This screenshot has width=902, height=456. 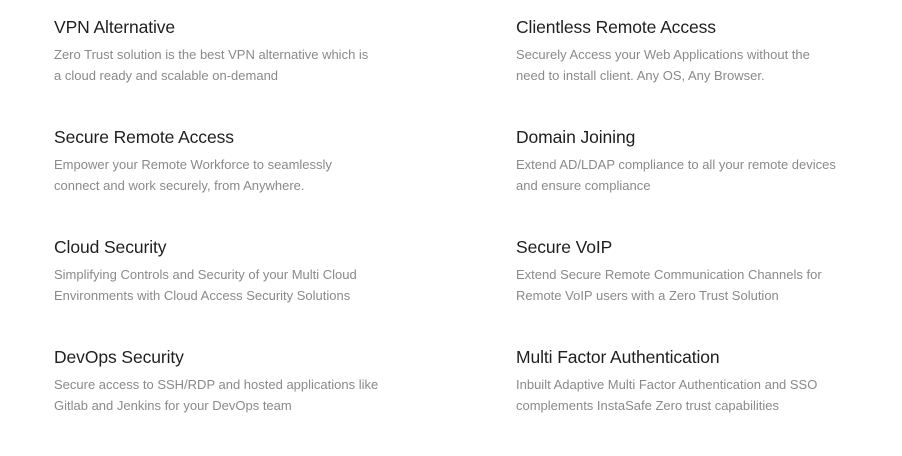 What do you see at coordinates (173, 405) in the screenshot?
I see `feature-description-line: Gitlab and Jenkins for your DevOps team` at bounding box center [173, 405].